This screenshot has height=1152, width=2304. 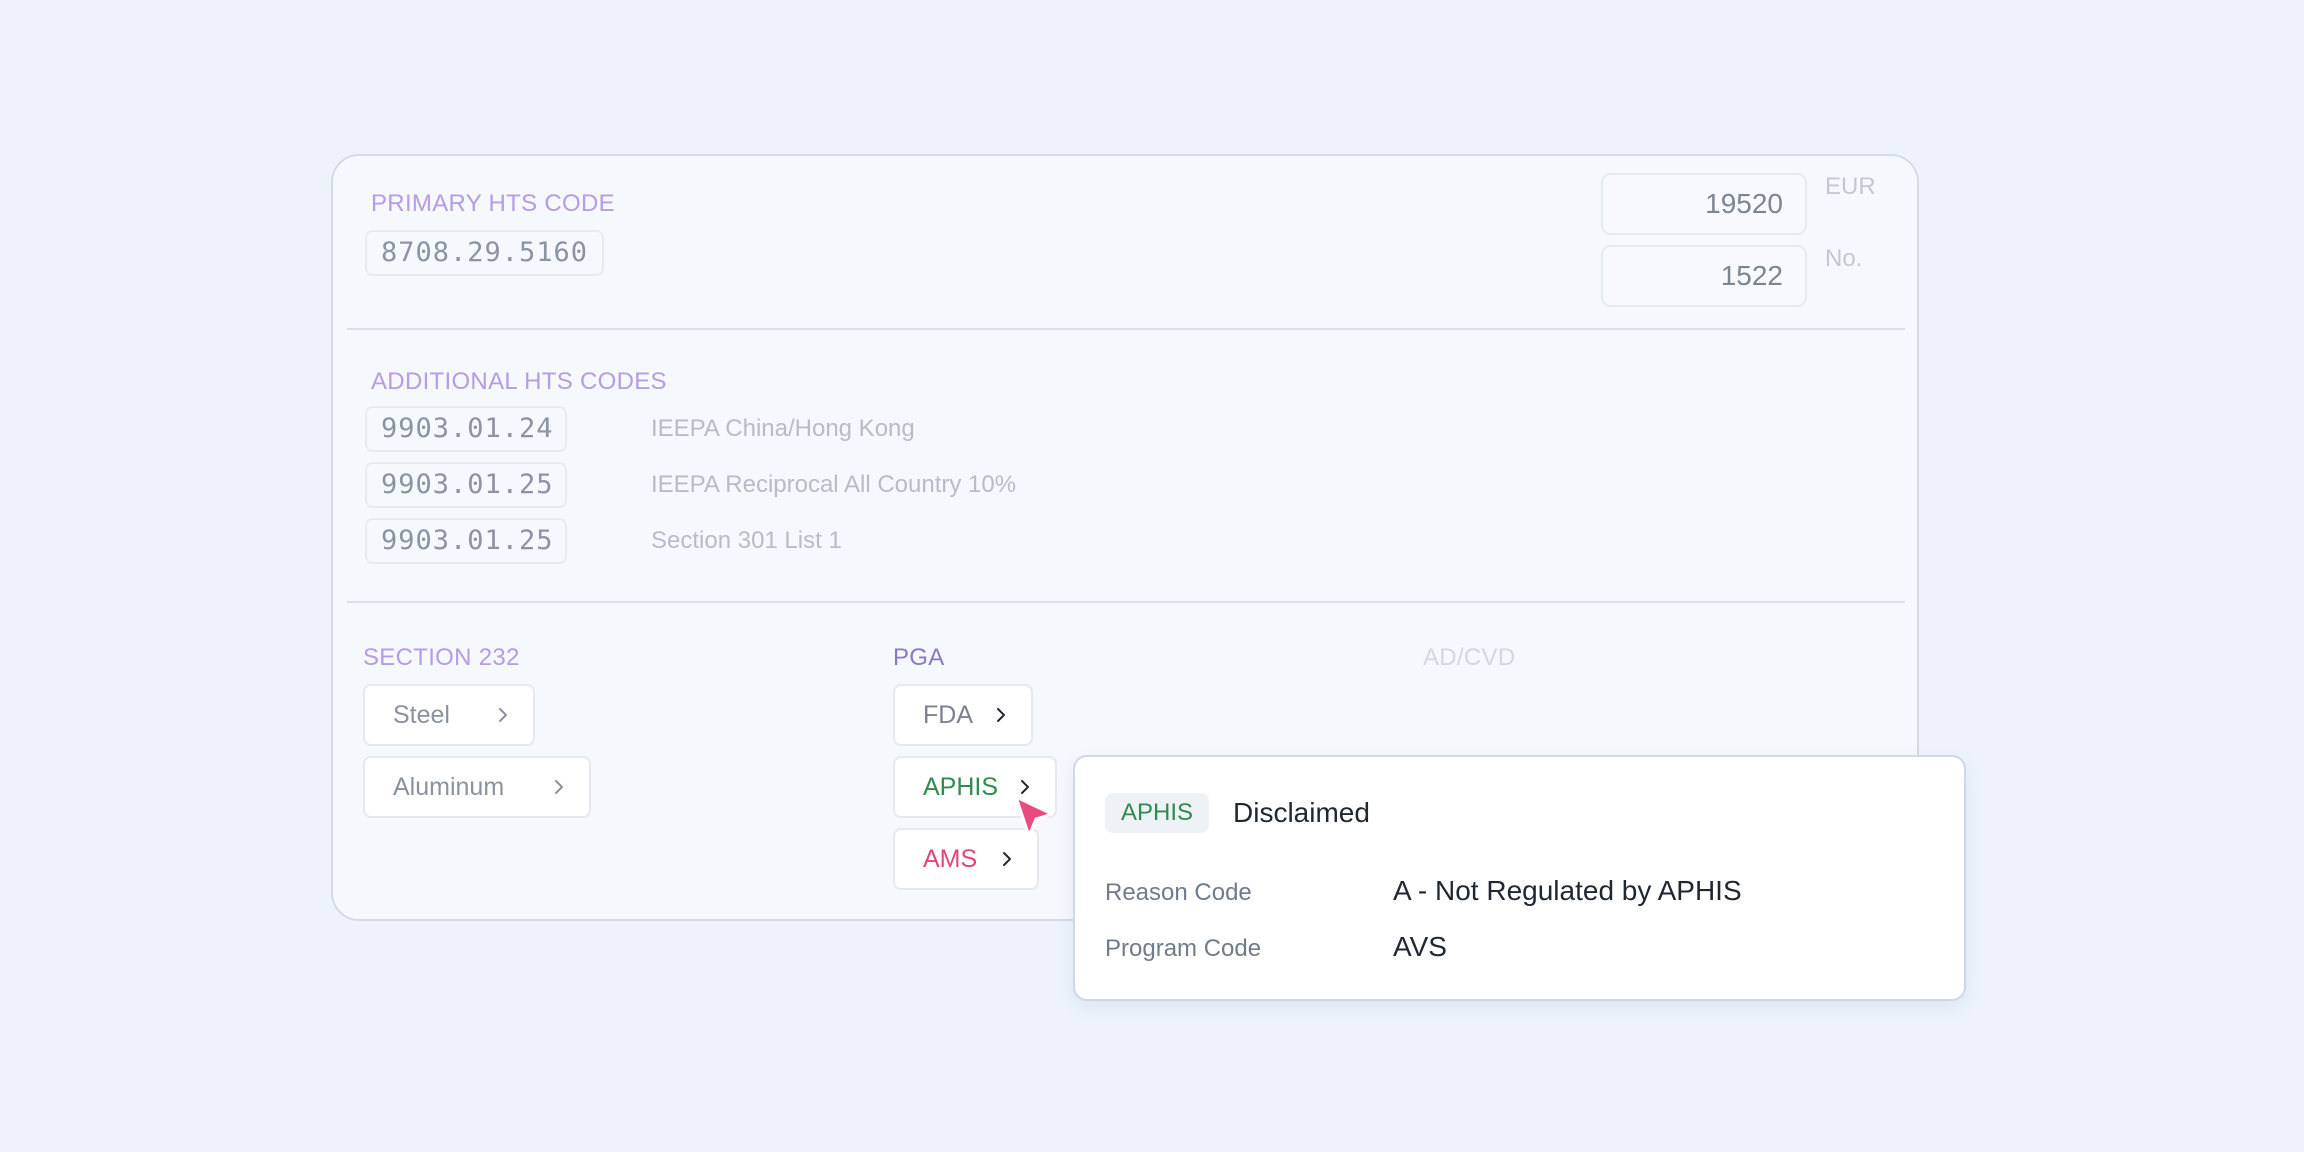 I want to click on quantity-unit: No., so click(x=1844, y=258).